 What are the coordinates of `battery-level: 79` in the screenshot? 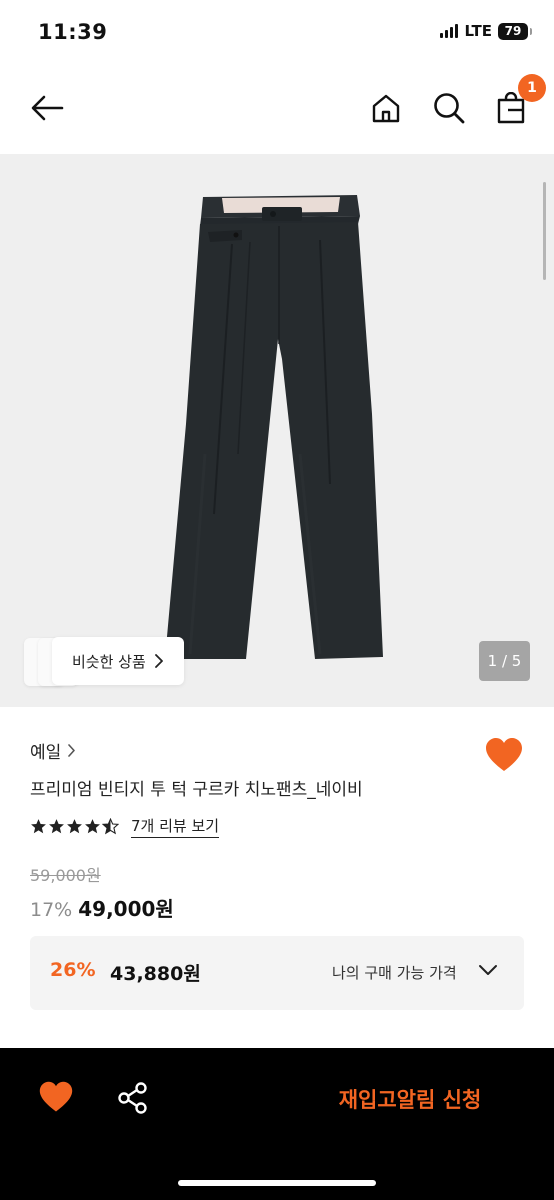 It's located at (513, 31).